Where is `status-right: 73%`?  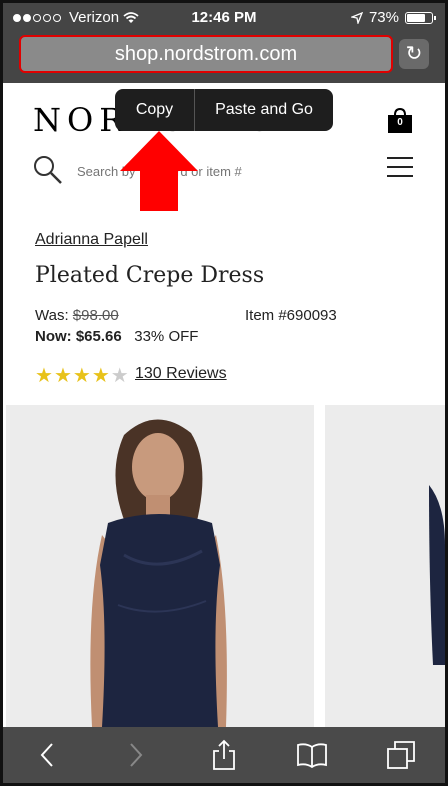 status-right: 73% is located at coordinates (393, 17).